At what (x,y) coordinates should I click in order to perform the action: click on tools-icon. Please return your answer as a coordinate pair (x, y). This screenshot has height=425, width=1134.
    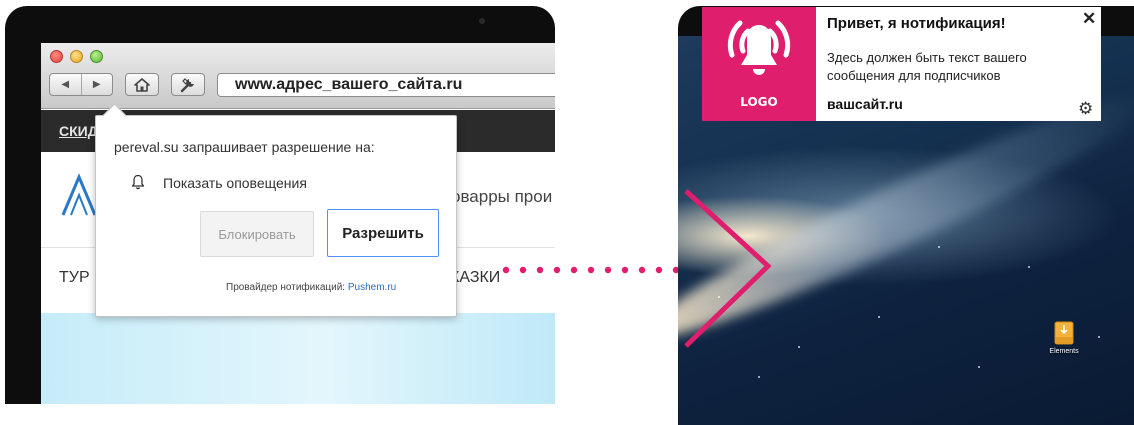
    Looking at the image, I should click on (187, 84).